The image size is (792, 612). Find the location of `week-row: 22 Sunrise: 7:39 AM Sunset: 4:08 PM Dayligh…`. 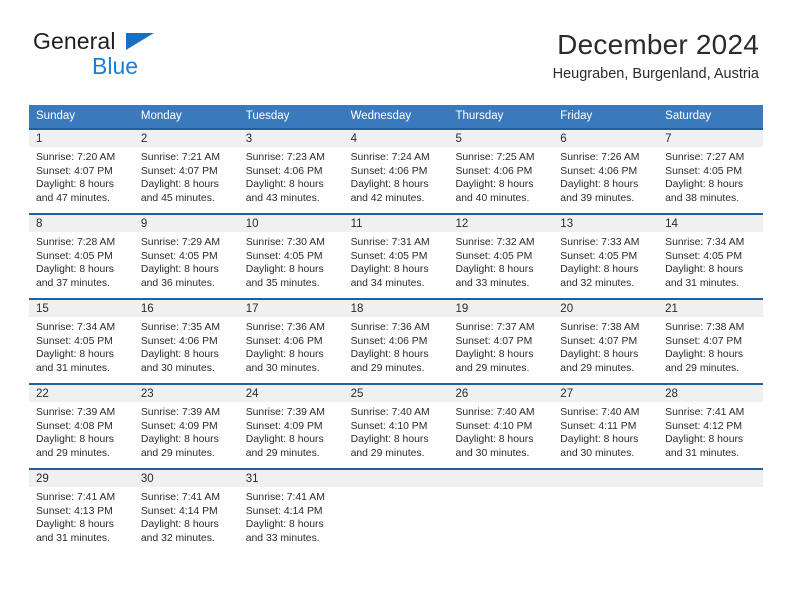

week-row: 22 Sunrise: 7:39 AM Sunset: 4:08 PM Dayligh… is located at coordinates (396, 421).